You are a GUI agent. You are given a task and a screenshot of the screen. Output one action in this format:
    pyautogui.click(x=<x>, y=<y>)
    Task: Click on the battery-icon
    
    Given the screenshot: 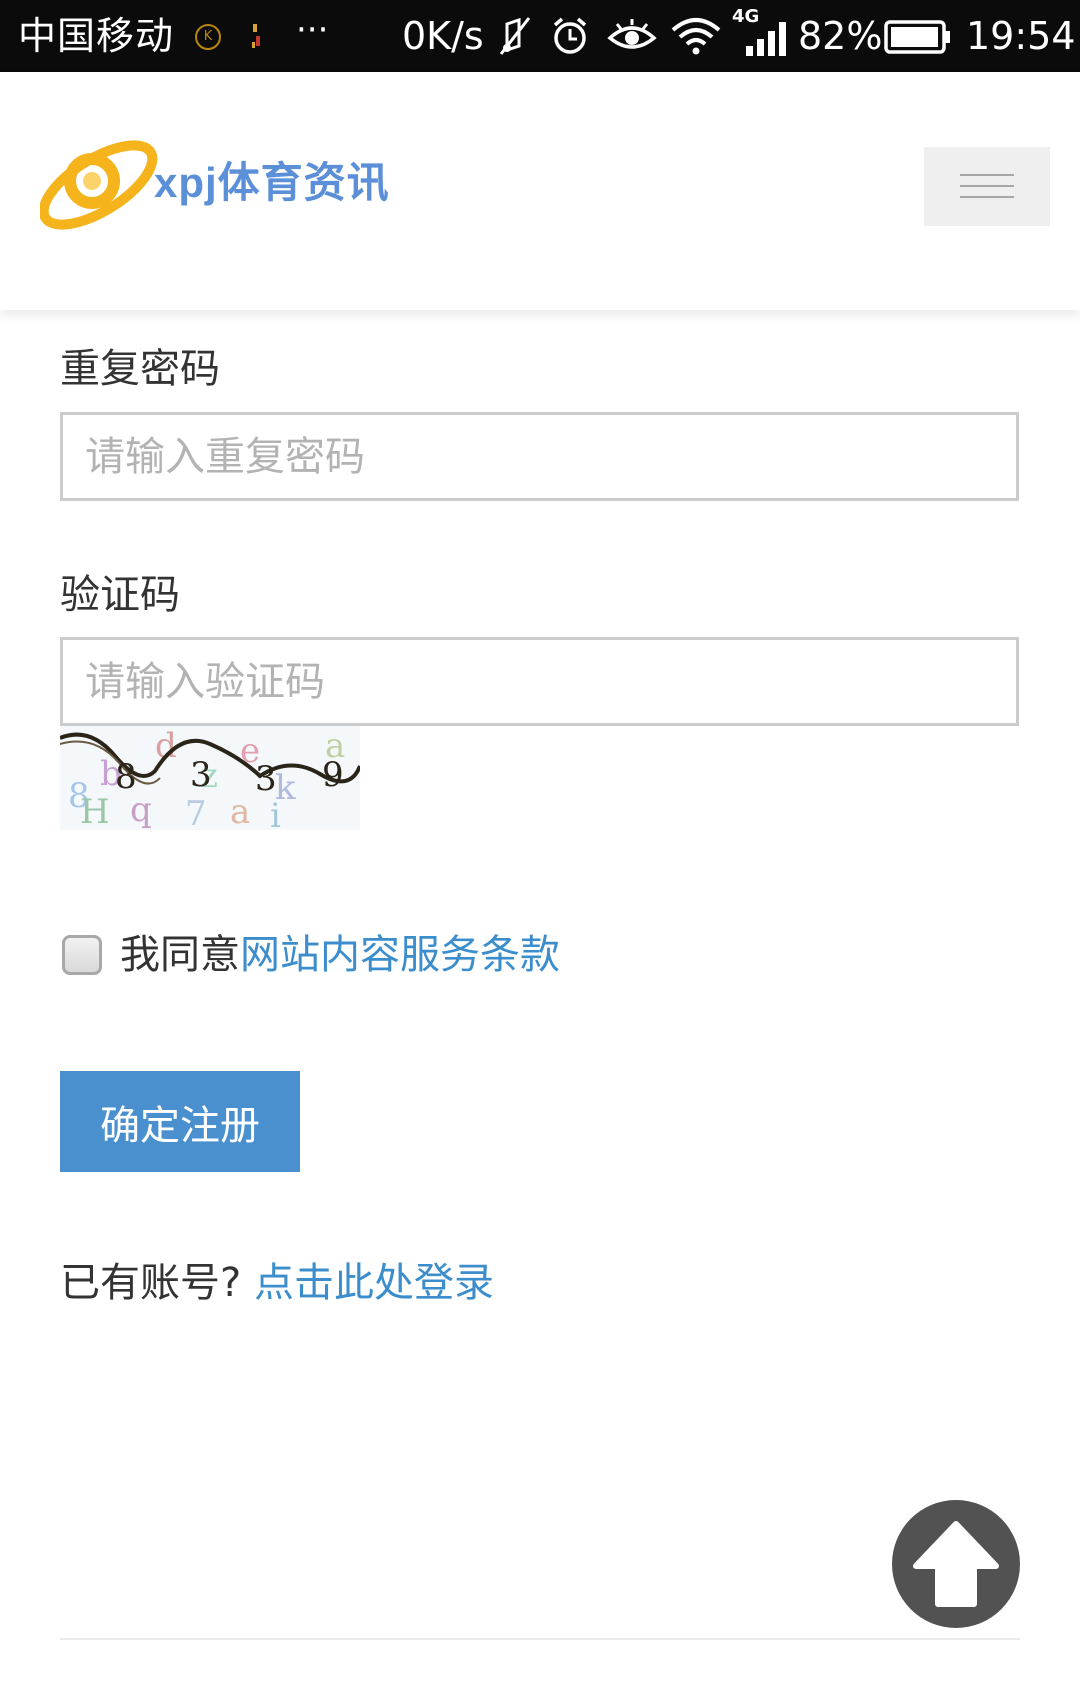 What is the action you would take?
    pyautogui.click(x=917, y=37)
    